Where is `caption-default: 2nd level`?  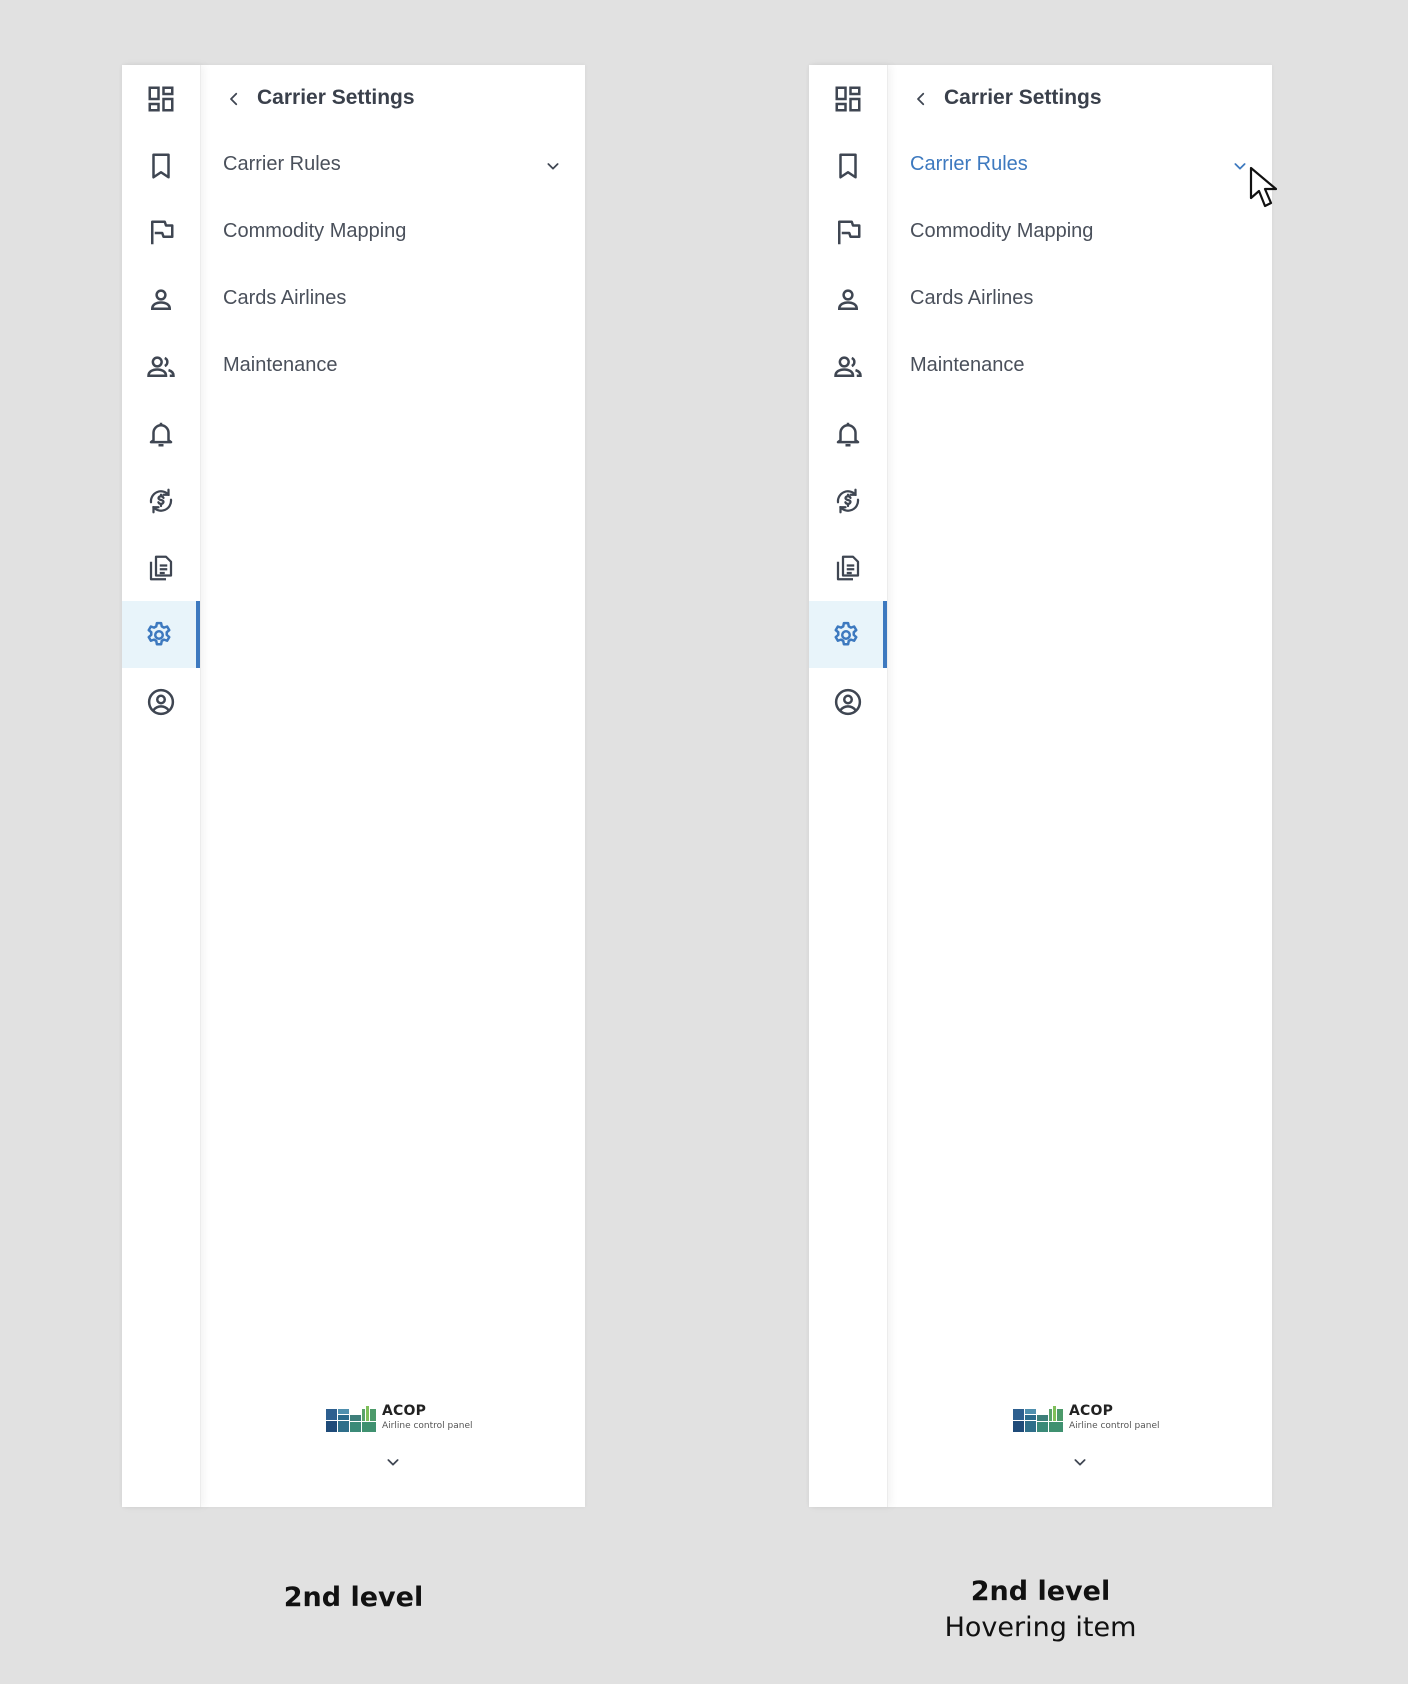 caption-default: 2nd level is located at coordinates (353, 1598).